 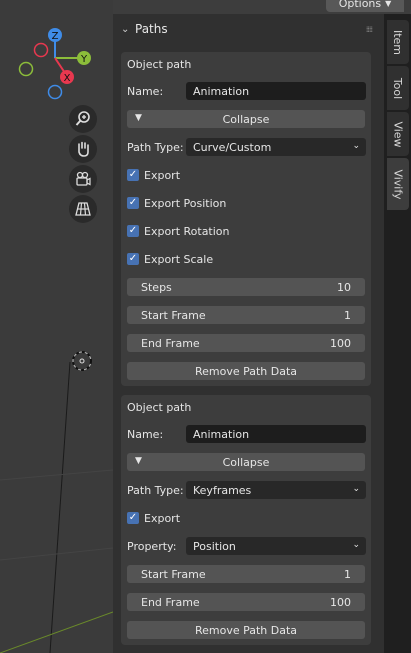 I want to click on tab-item: Item, so click(x=398, y=42).